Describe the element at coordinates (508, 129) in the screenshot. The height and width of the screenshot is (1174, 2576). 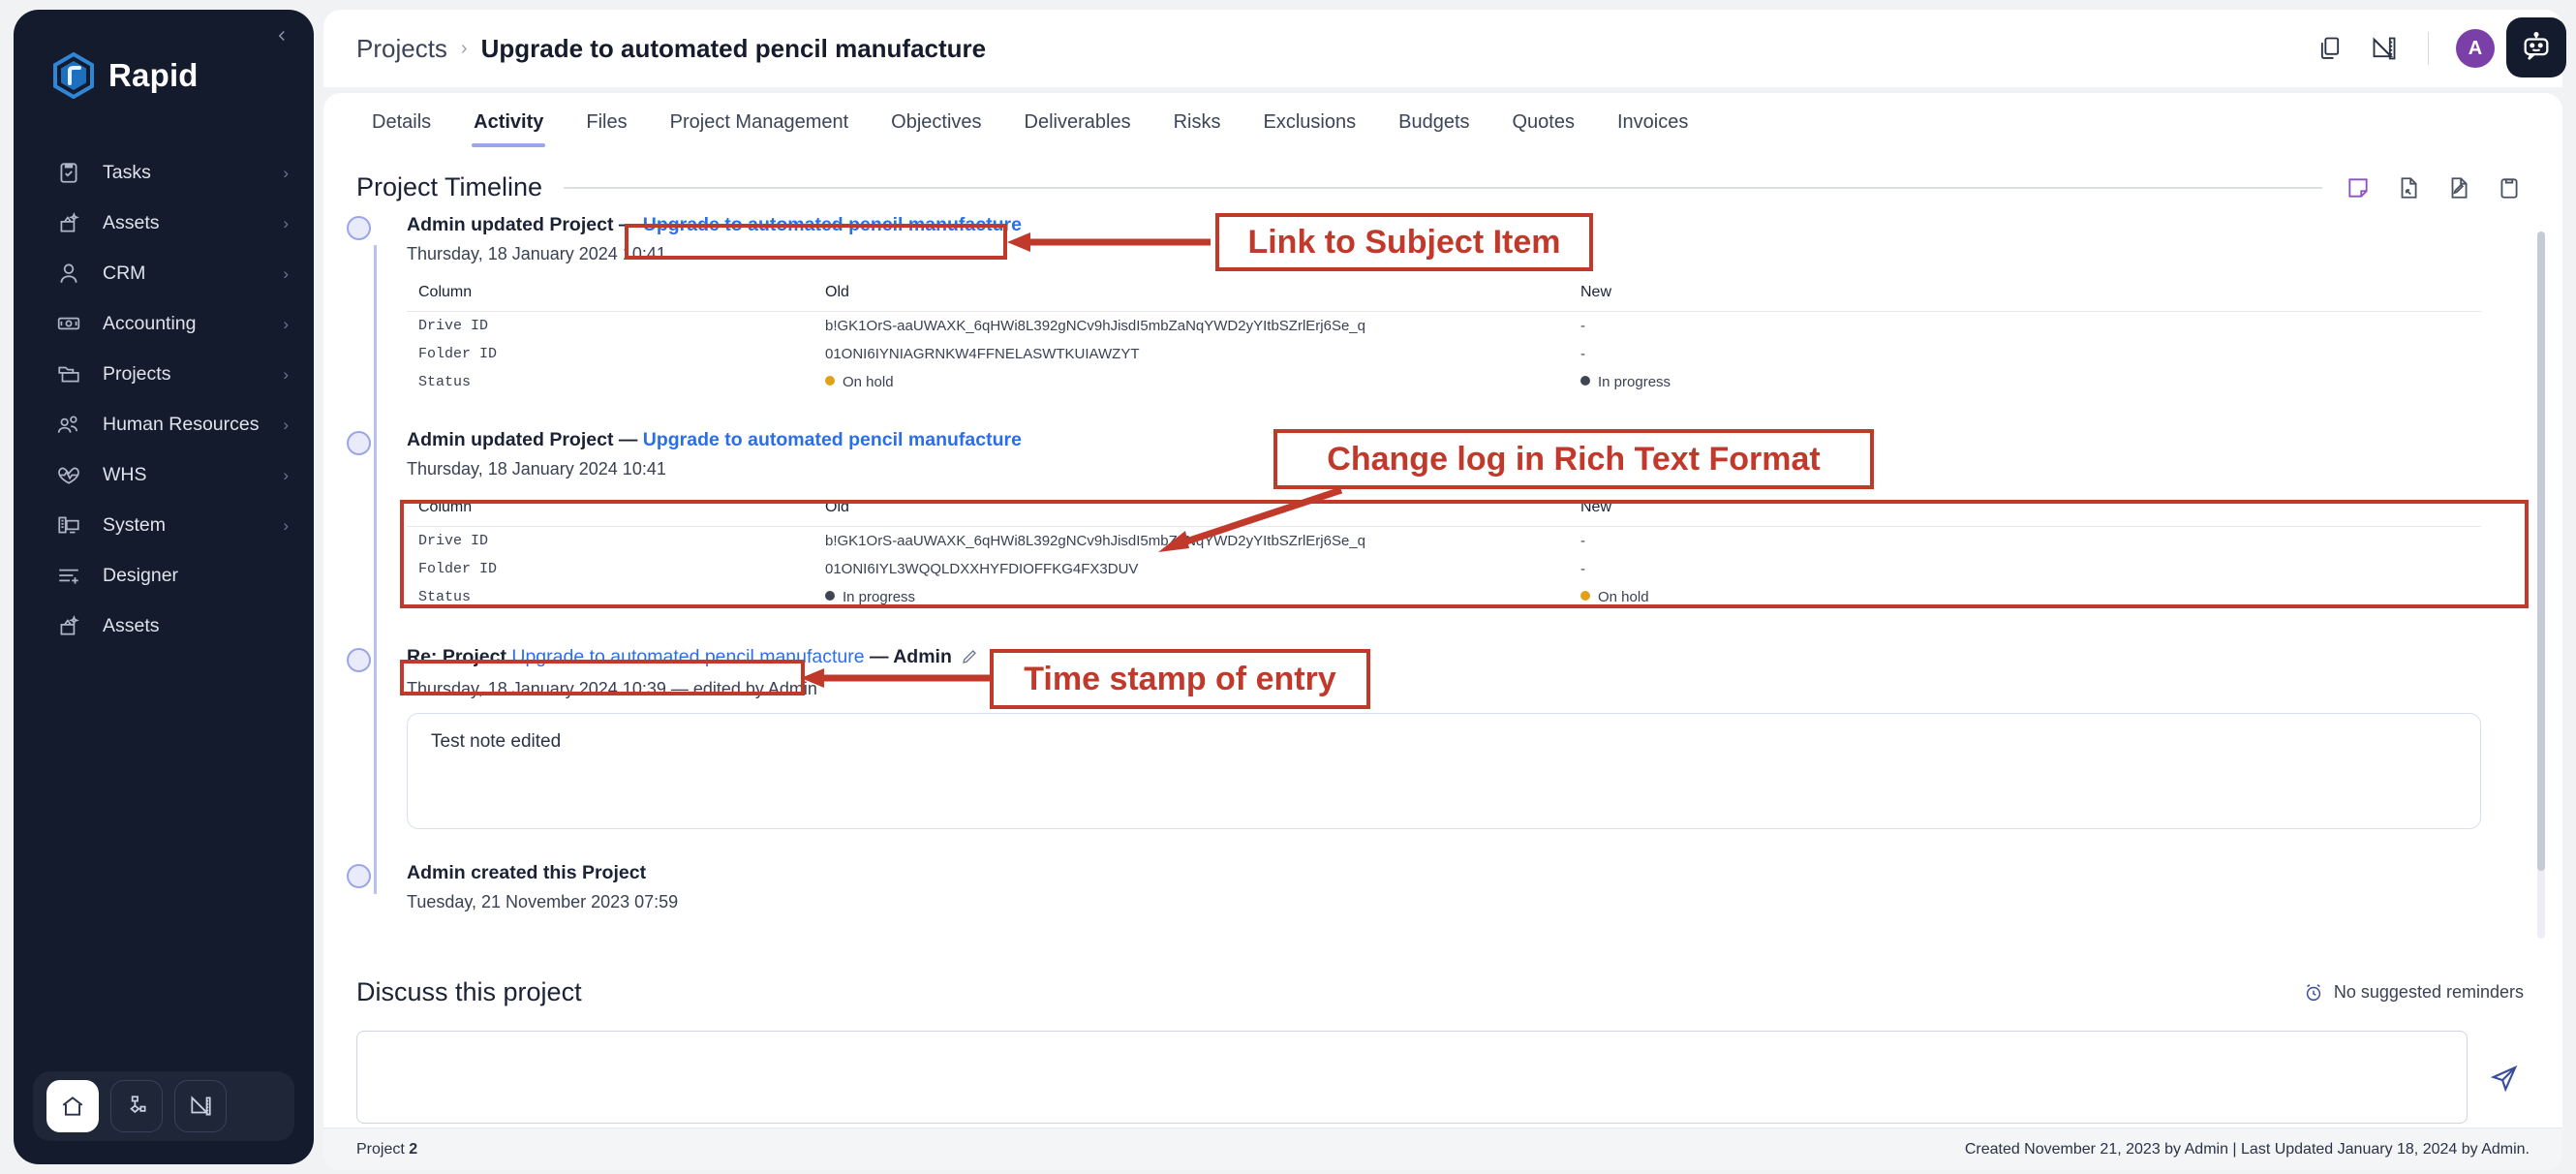
I see `tab-activity: Activity` at that location.